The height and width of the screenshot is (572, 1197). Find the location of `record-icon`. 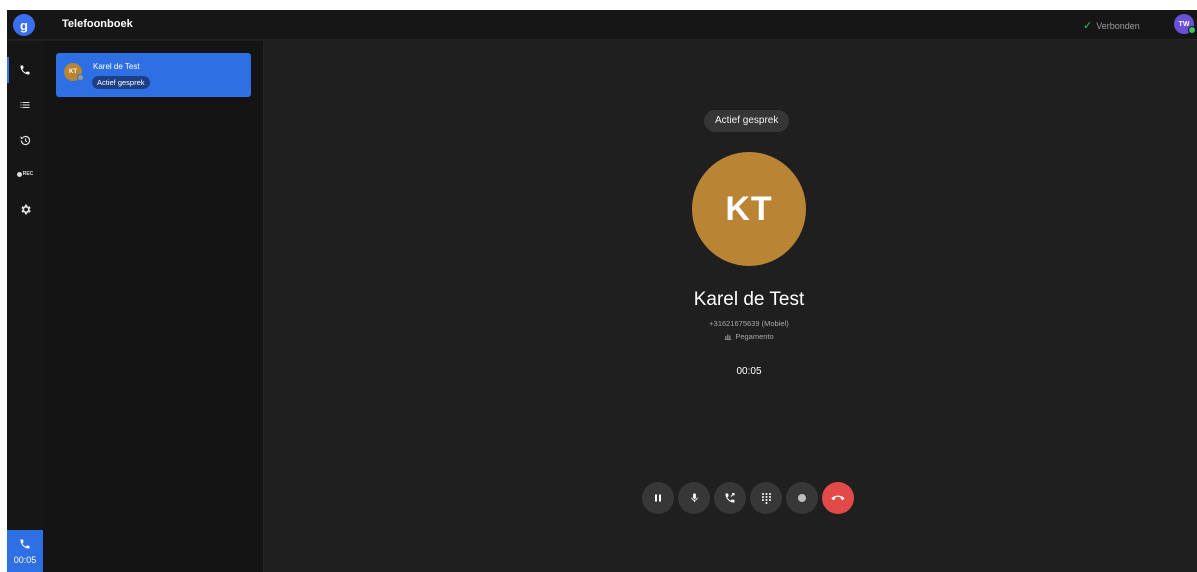

record-icon is located at coordinates (802, 498).